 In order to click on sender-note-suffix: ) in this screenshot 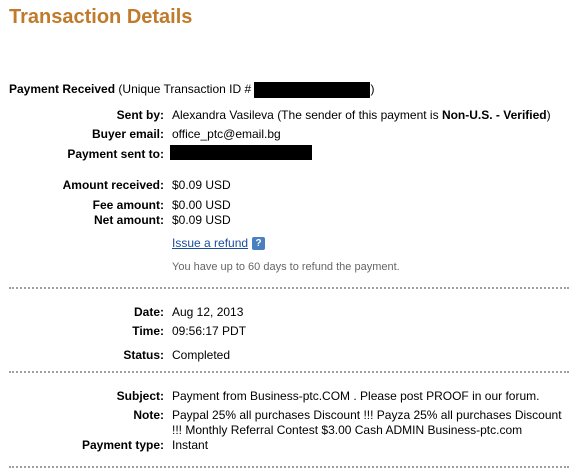, I will do `click(548, 115)`.